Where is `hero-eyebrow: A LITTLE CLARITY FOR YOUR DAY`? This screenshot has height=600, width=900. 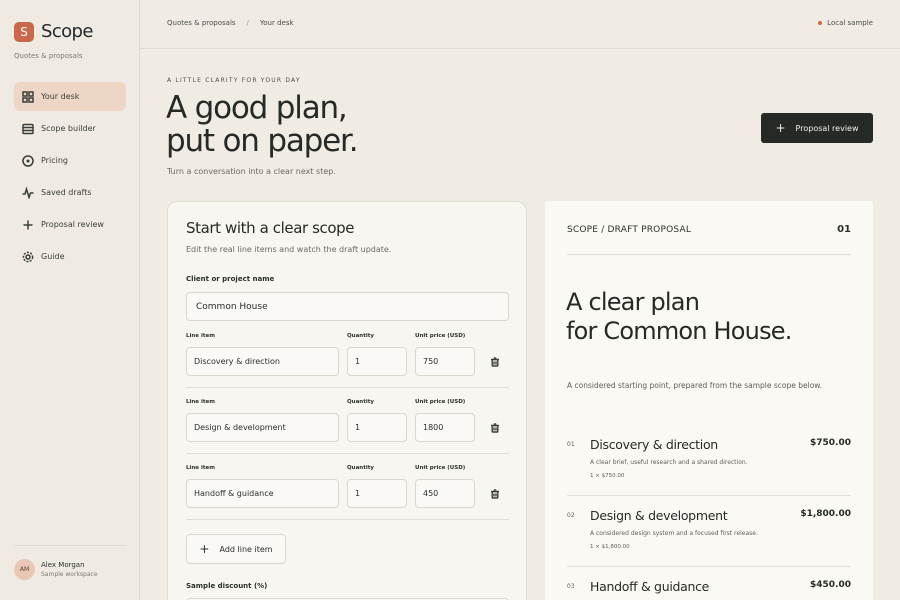 hero-eyebrow: A LITTLE CLARITY FOR YOUR DAY is located at coordinates (234, 80).